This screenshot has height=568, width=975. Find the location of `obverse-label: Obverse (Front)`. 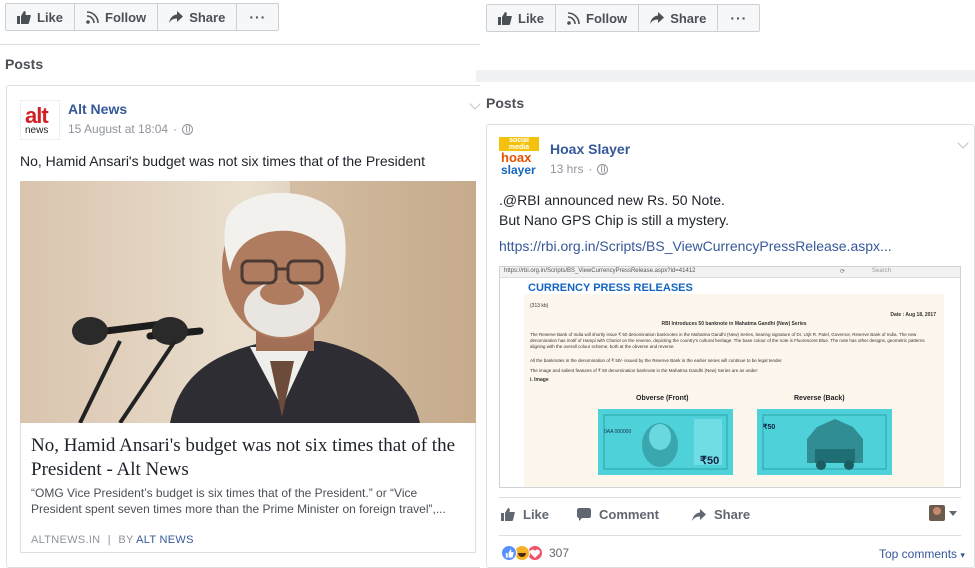

obverse-label: Obverse (Front) is located at coordinates (662, 398).